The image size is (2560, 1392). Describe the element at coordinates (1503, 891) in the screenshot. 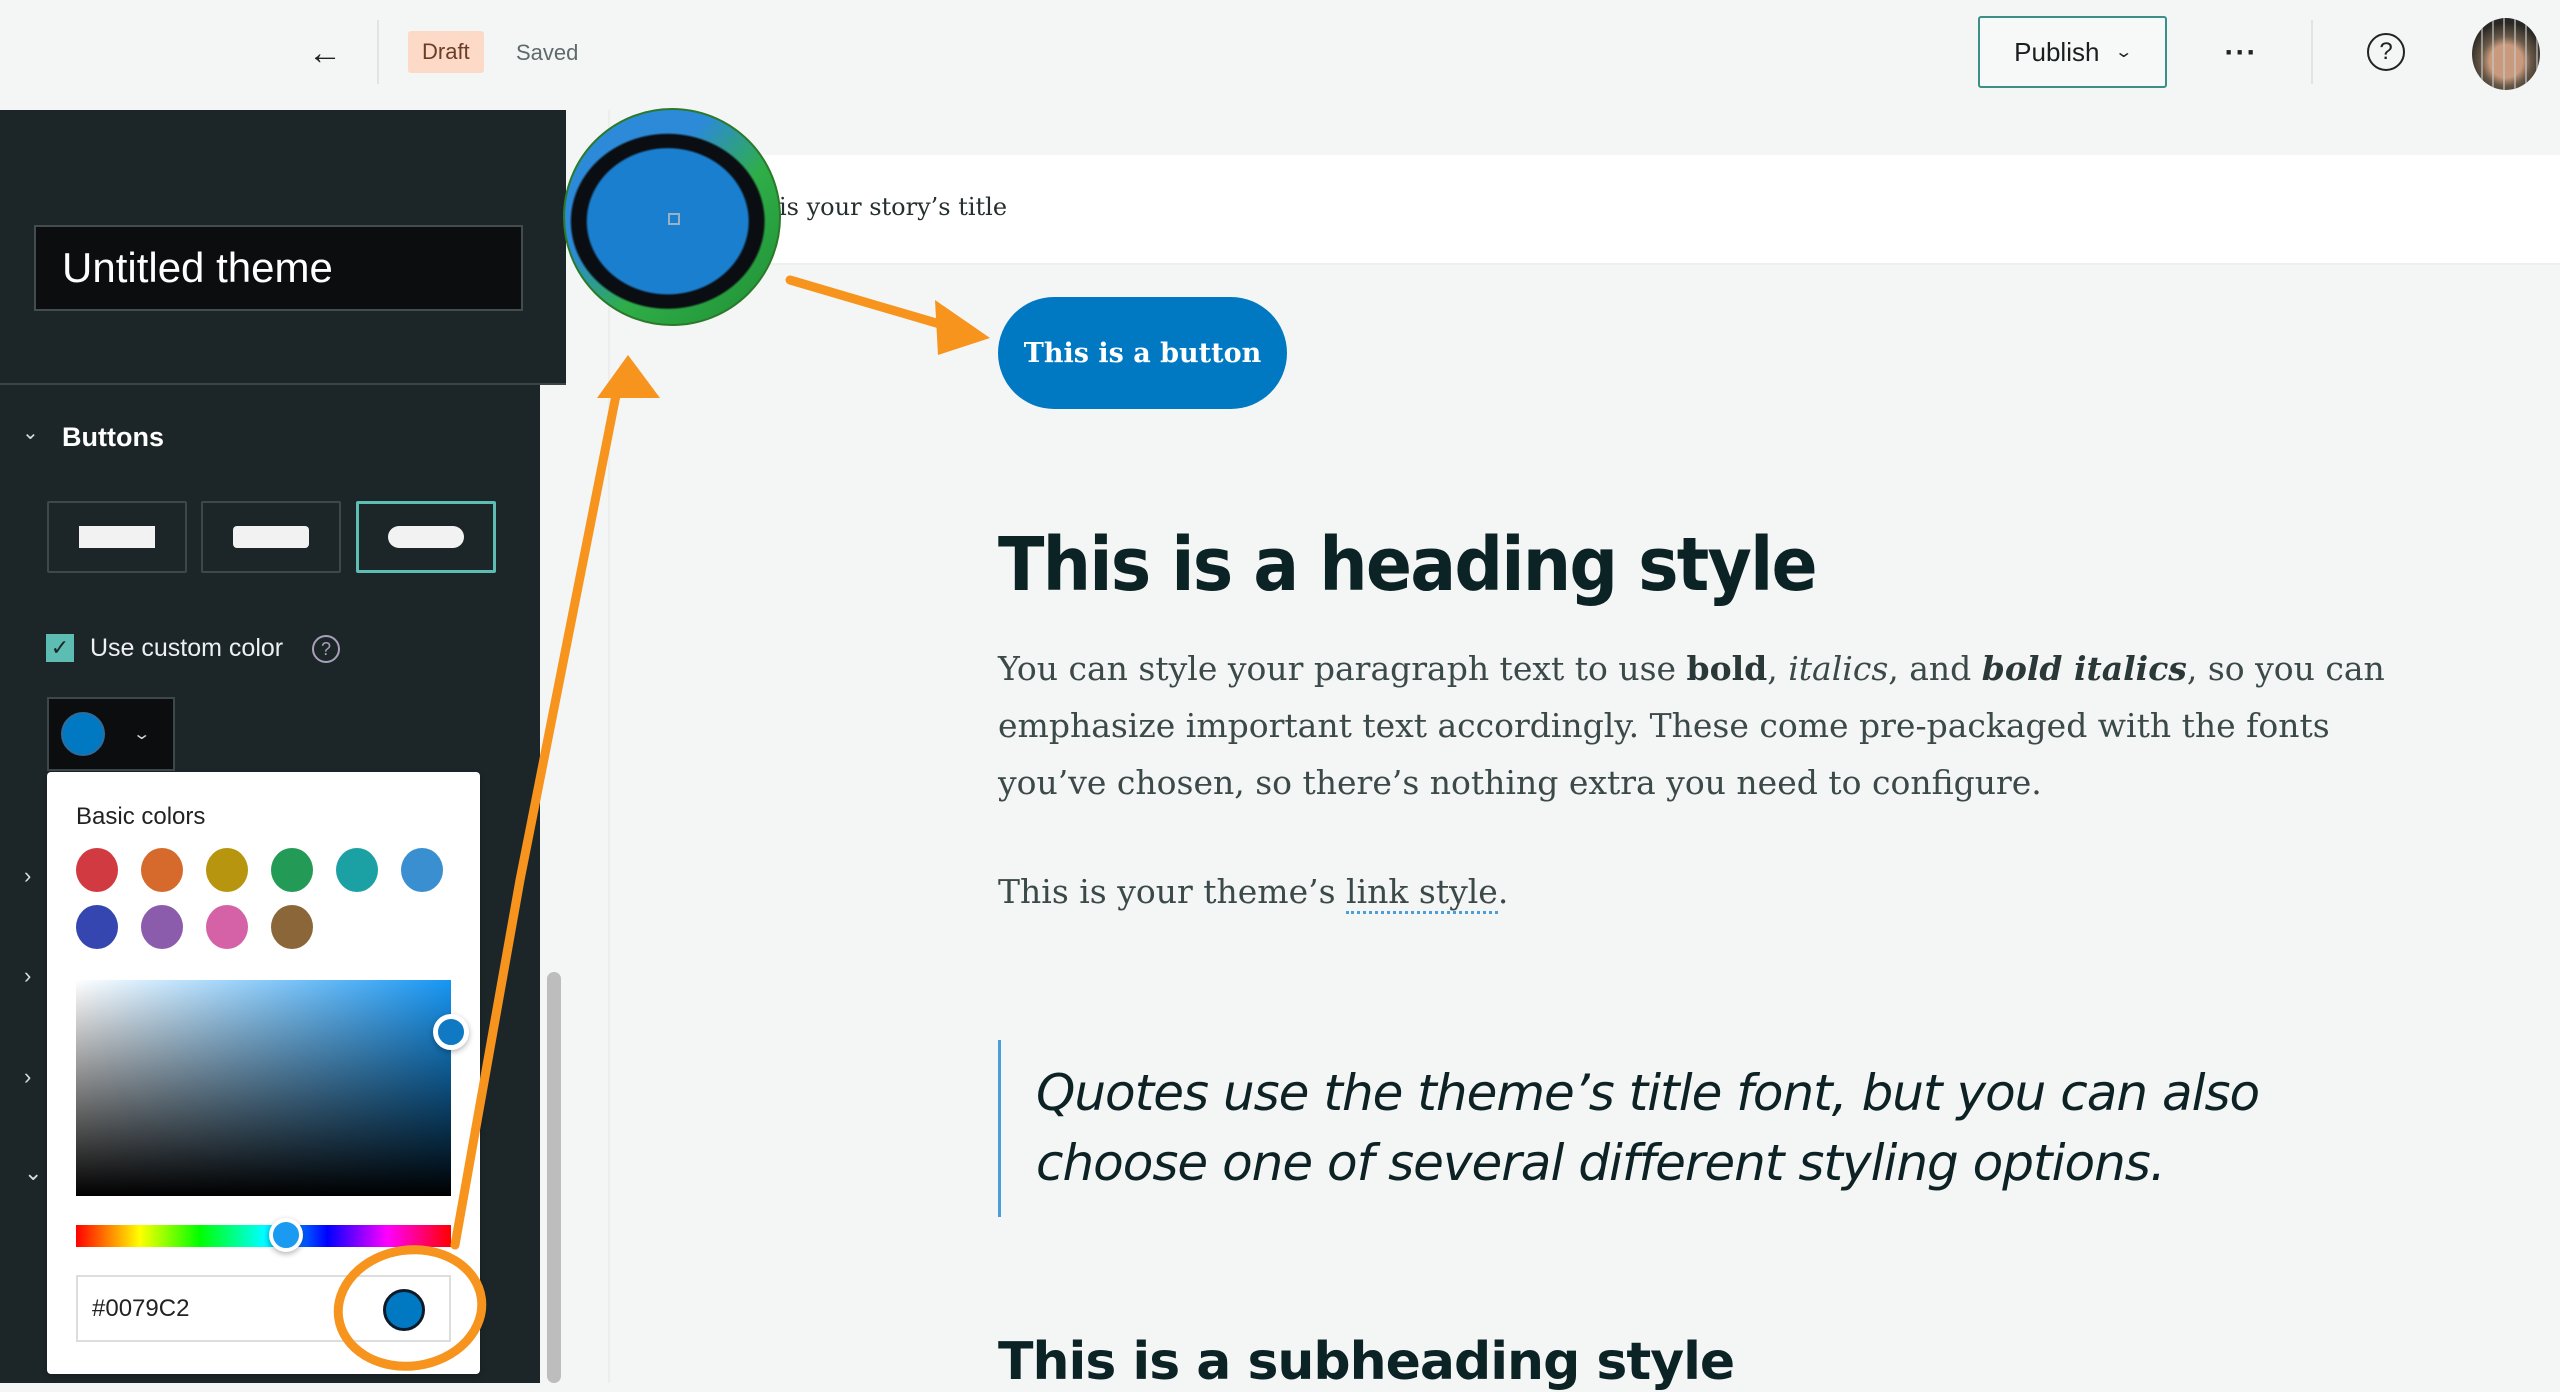

I see `link-suffix: .` at that location.